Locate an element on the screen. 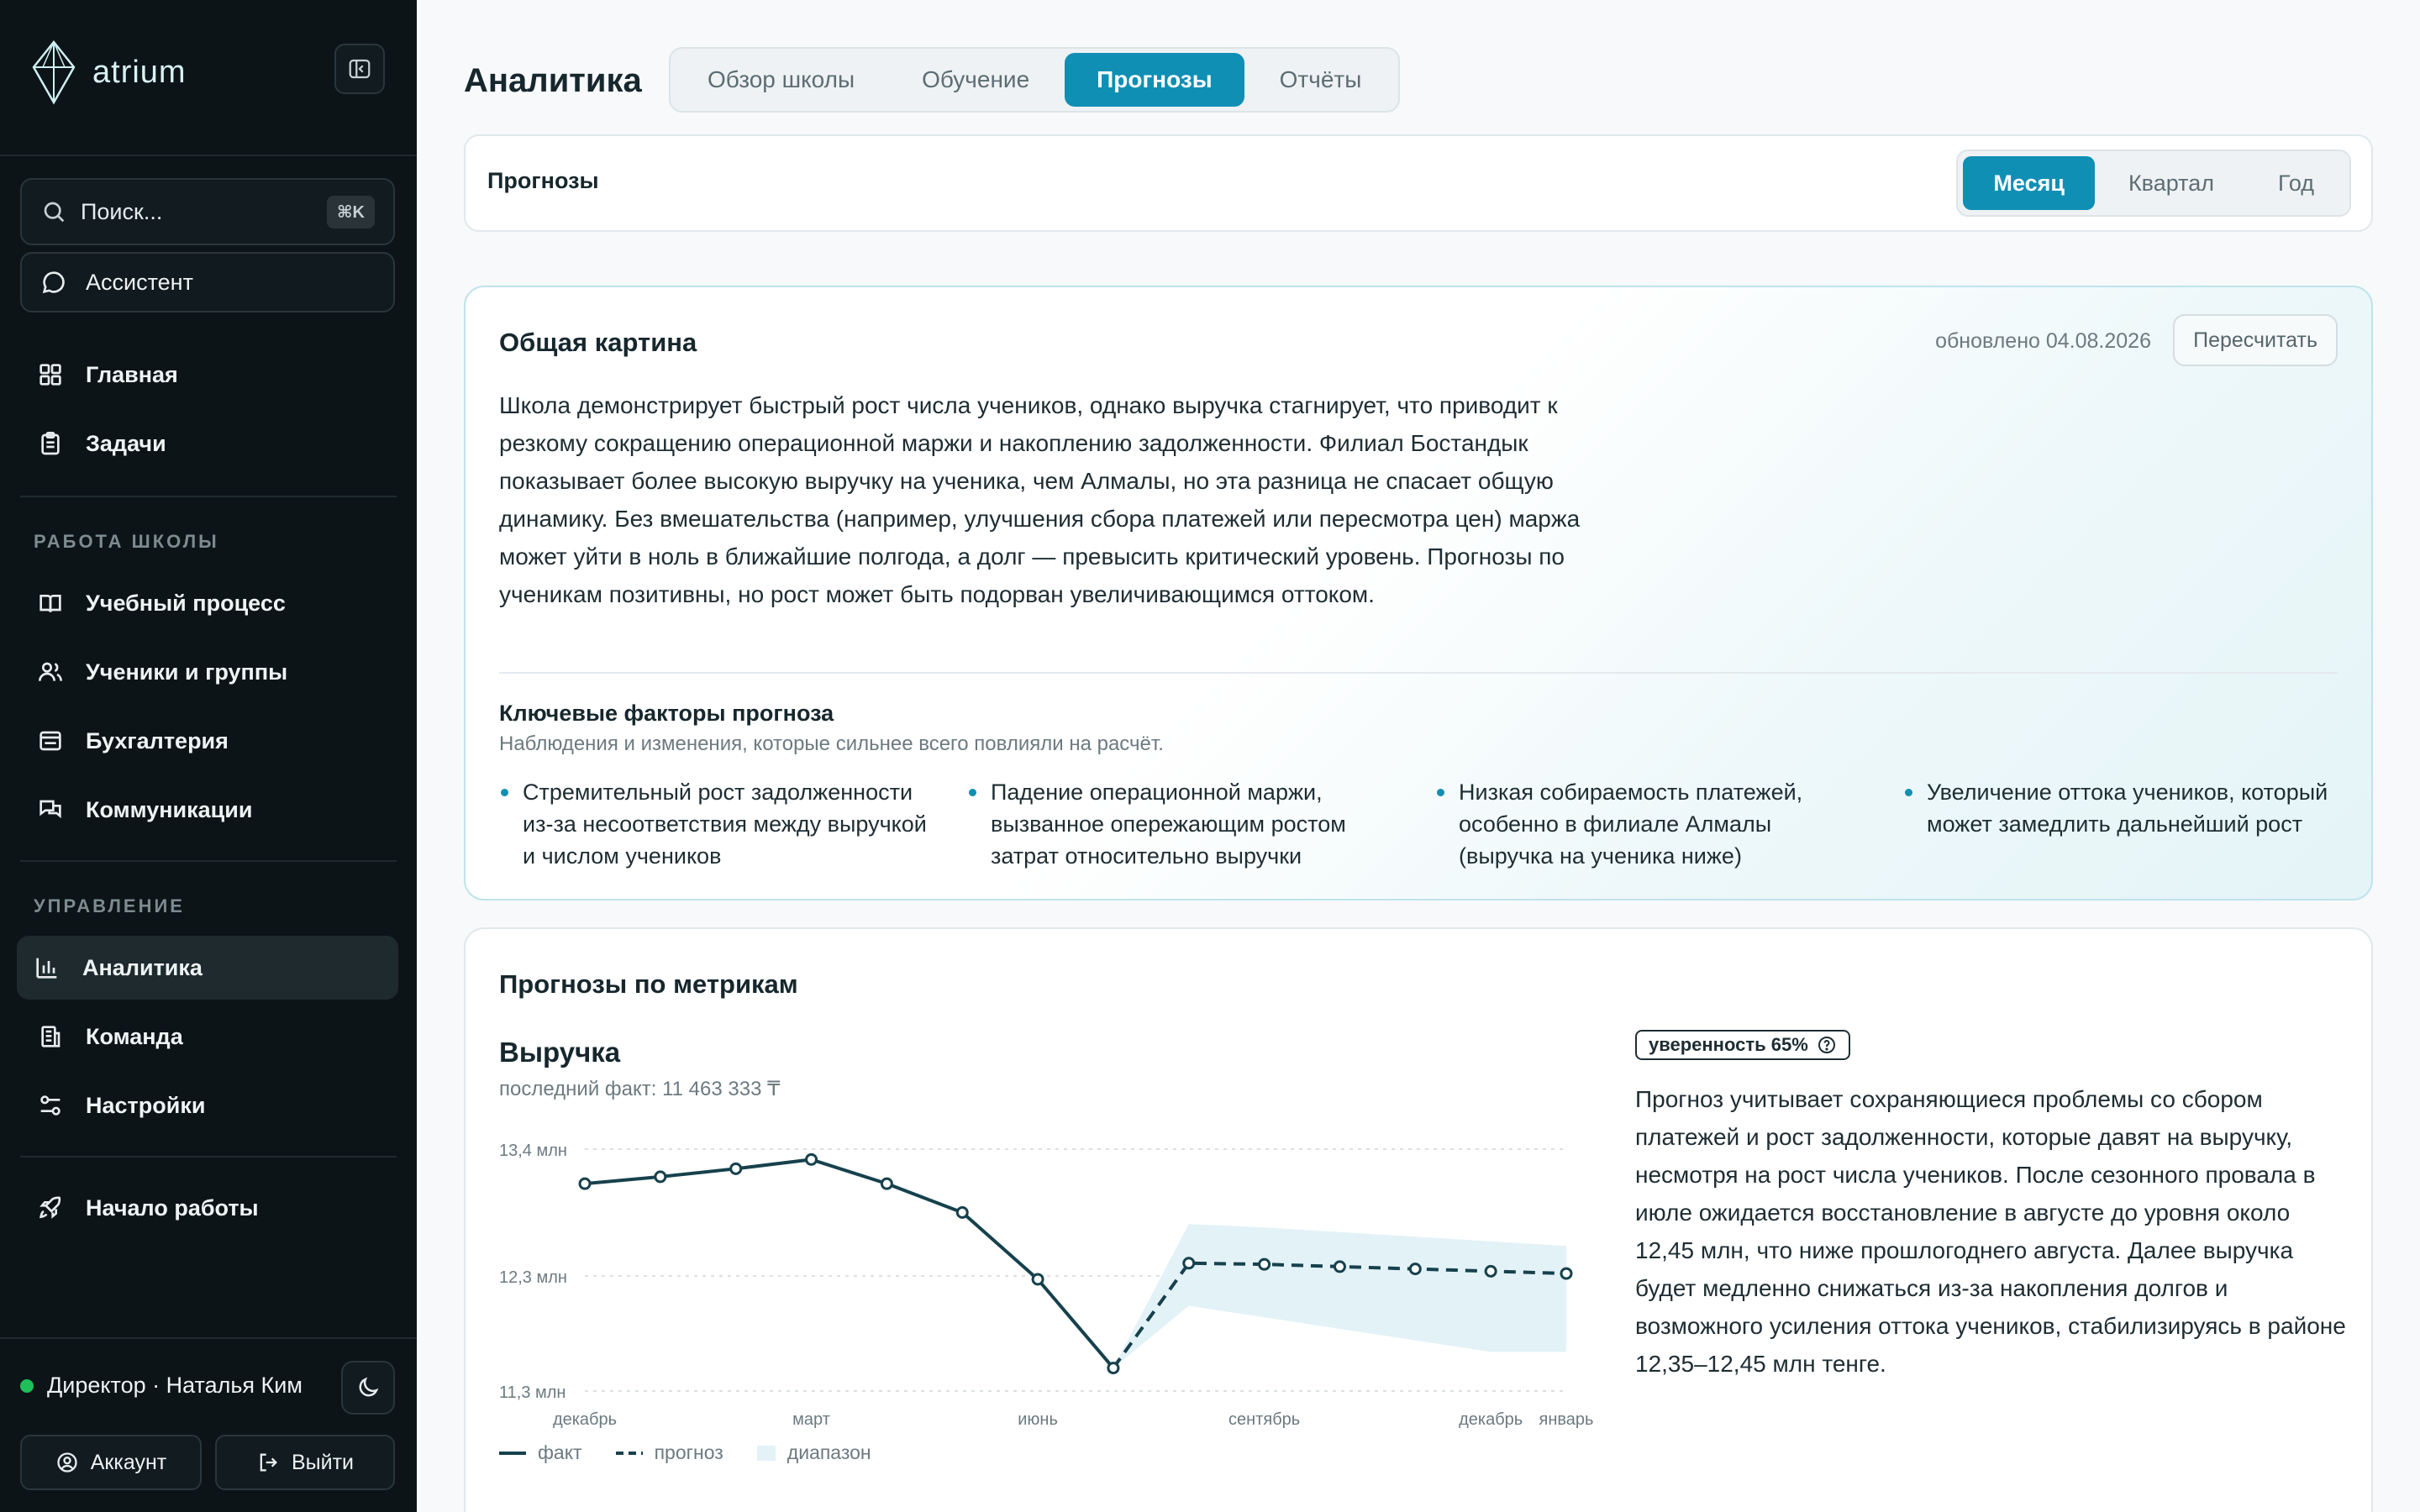  sidebar-item-learning: Учебный процесс is located at coordinates (208, 603).